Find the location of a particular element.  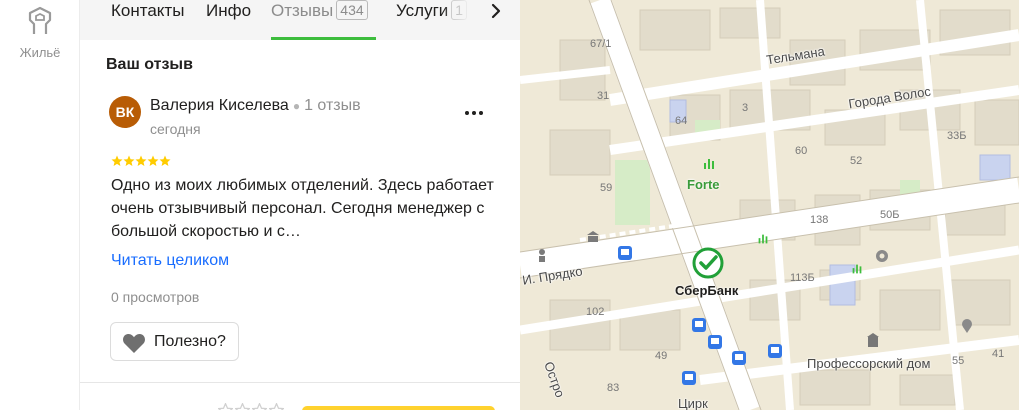

more-options-icon is located at coordinates (474, 113).